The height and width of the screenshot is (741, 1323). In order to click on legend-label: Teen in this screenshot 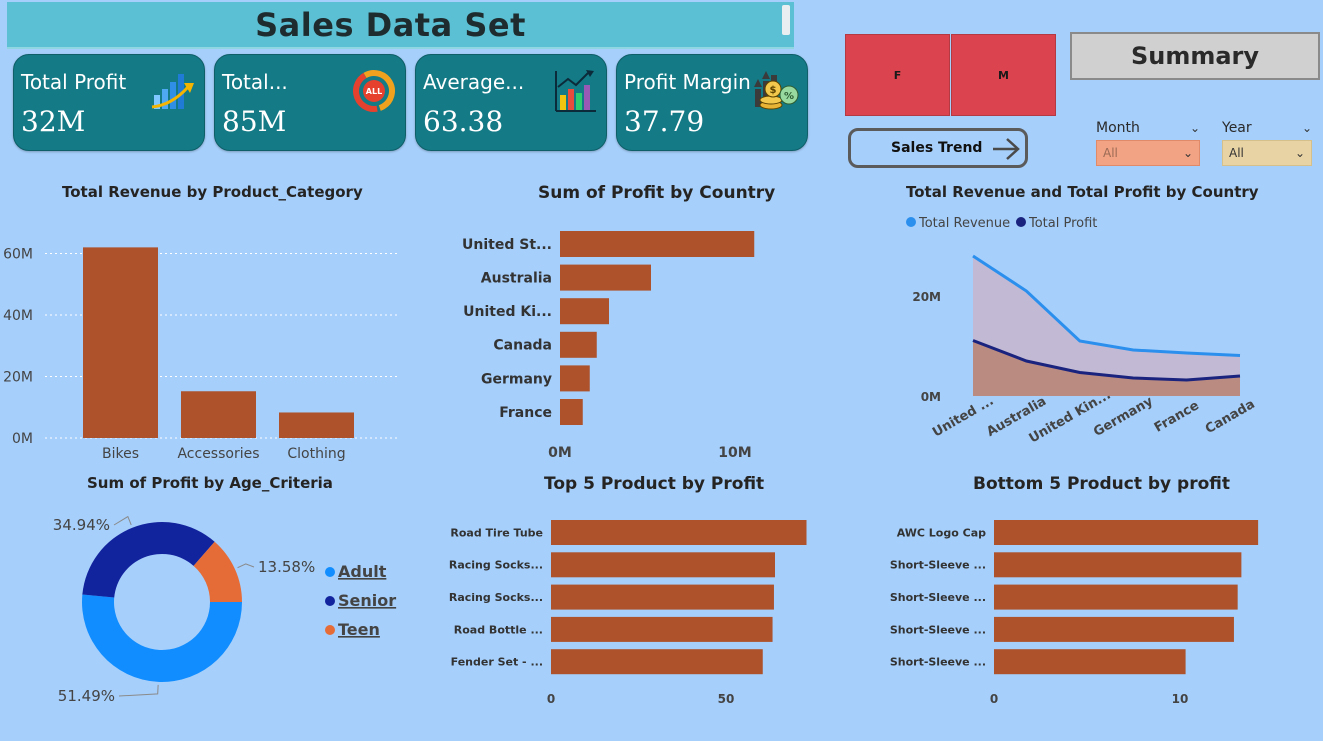, I will do `click(359, 629)`.